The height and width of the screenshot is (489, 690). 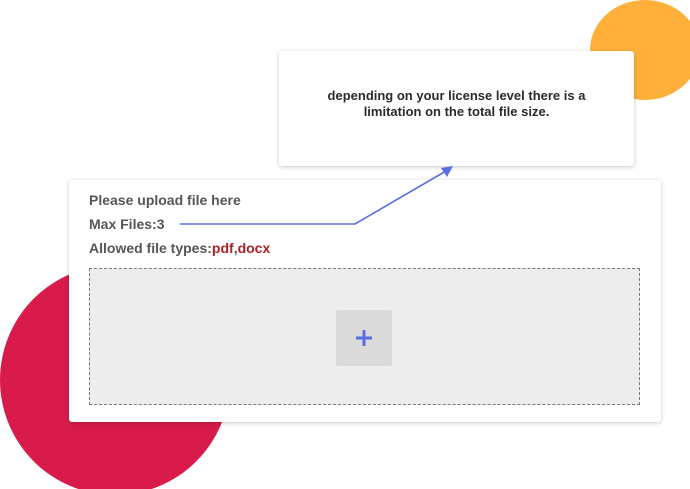 What do you see at coordinates (160, 224) in the screenshot?
I see `max-files-value: 3` at bounding box center [160, 224].